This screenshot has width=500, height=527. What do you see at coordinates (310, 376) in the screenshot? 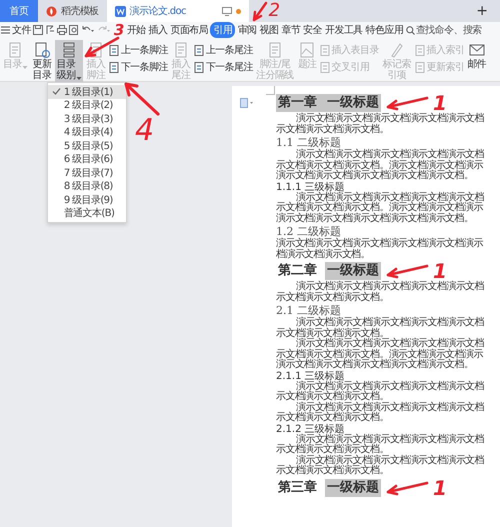
I see `subsection-heading: 2.1.1 三级标题` at bounding box center [310, 376].